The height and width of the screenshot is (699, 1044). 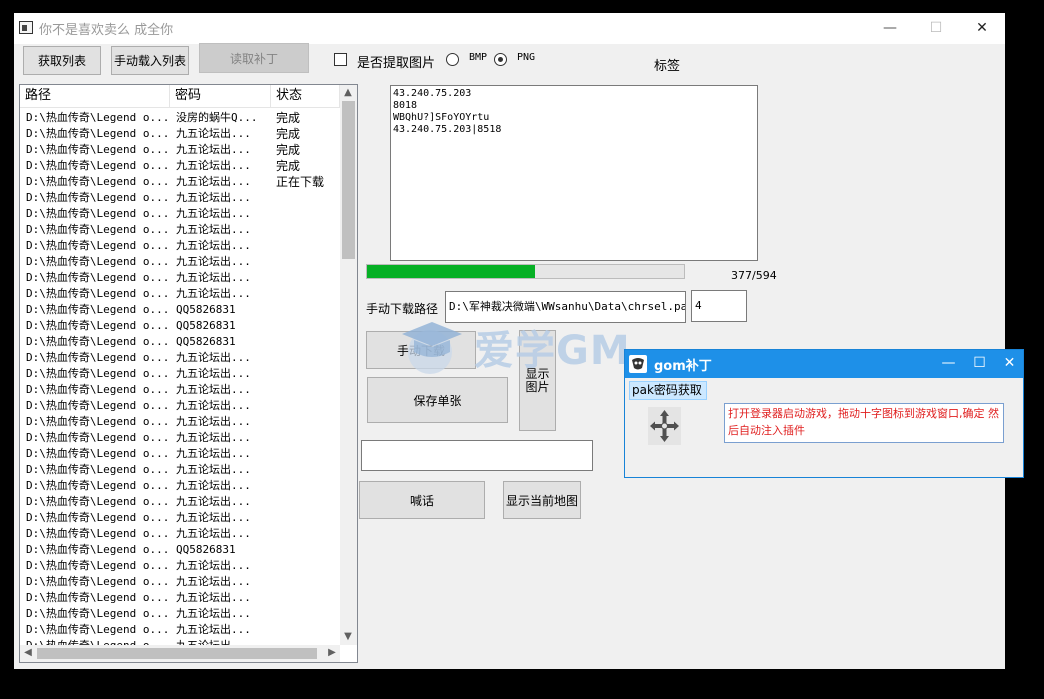 I want to click on count-input: 4, so click(x=719, y=306).